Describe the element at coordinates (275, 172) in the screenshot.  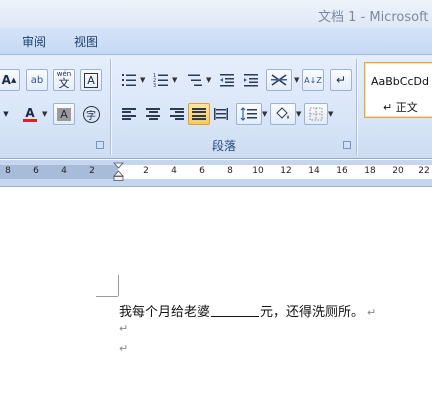
I see `ruler-text-area` at that location.